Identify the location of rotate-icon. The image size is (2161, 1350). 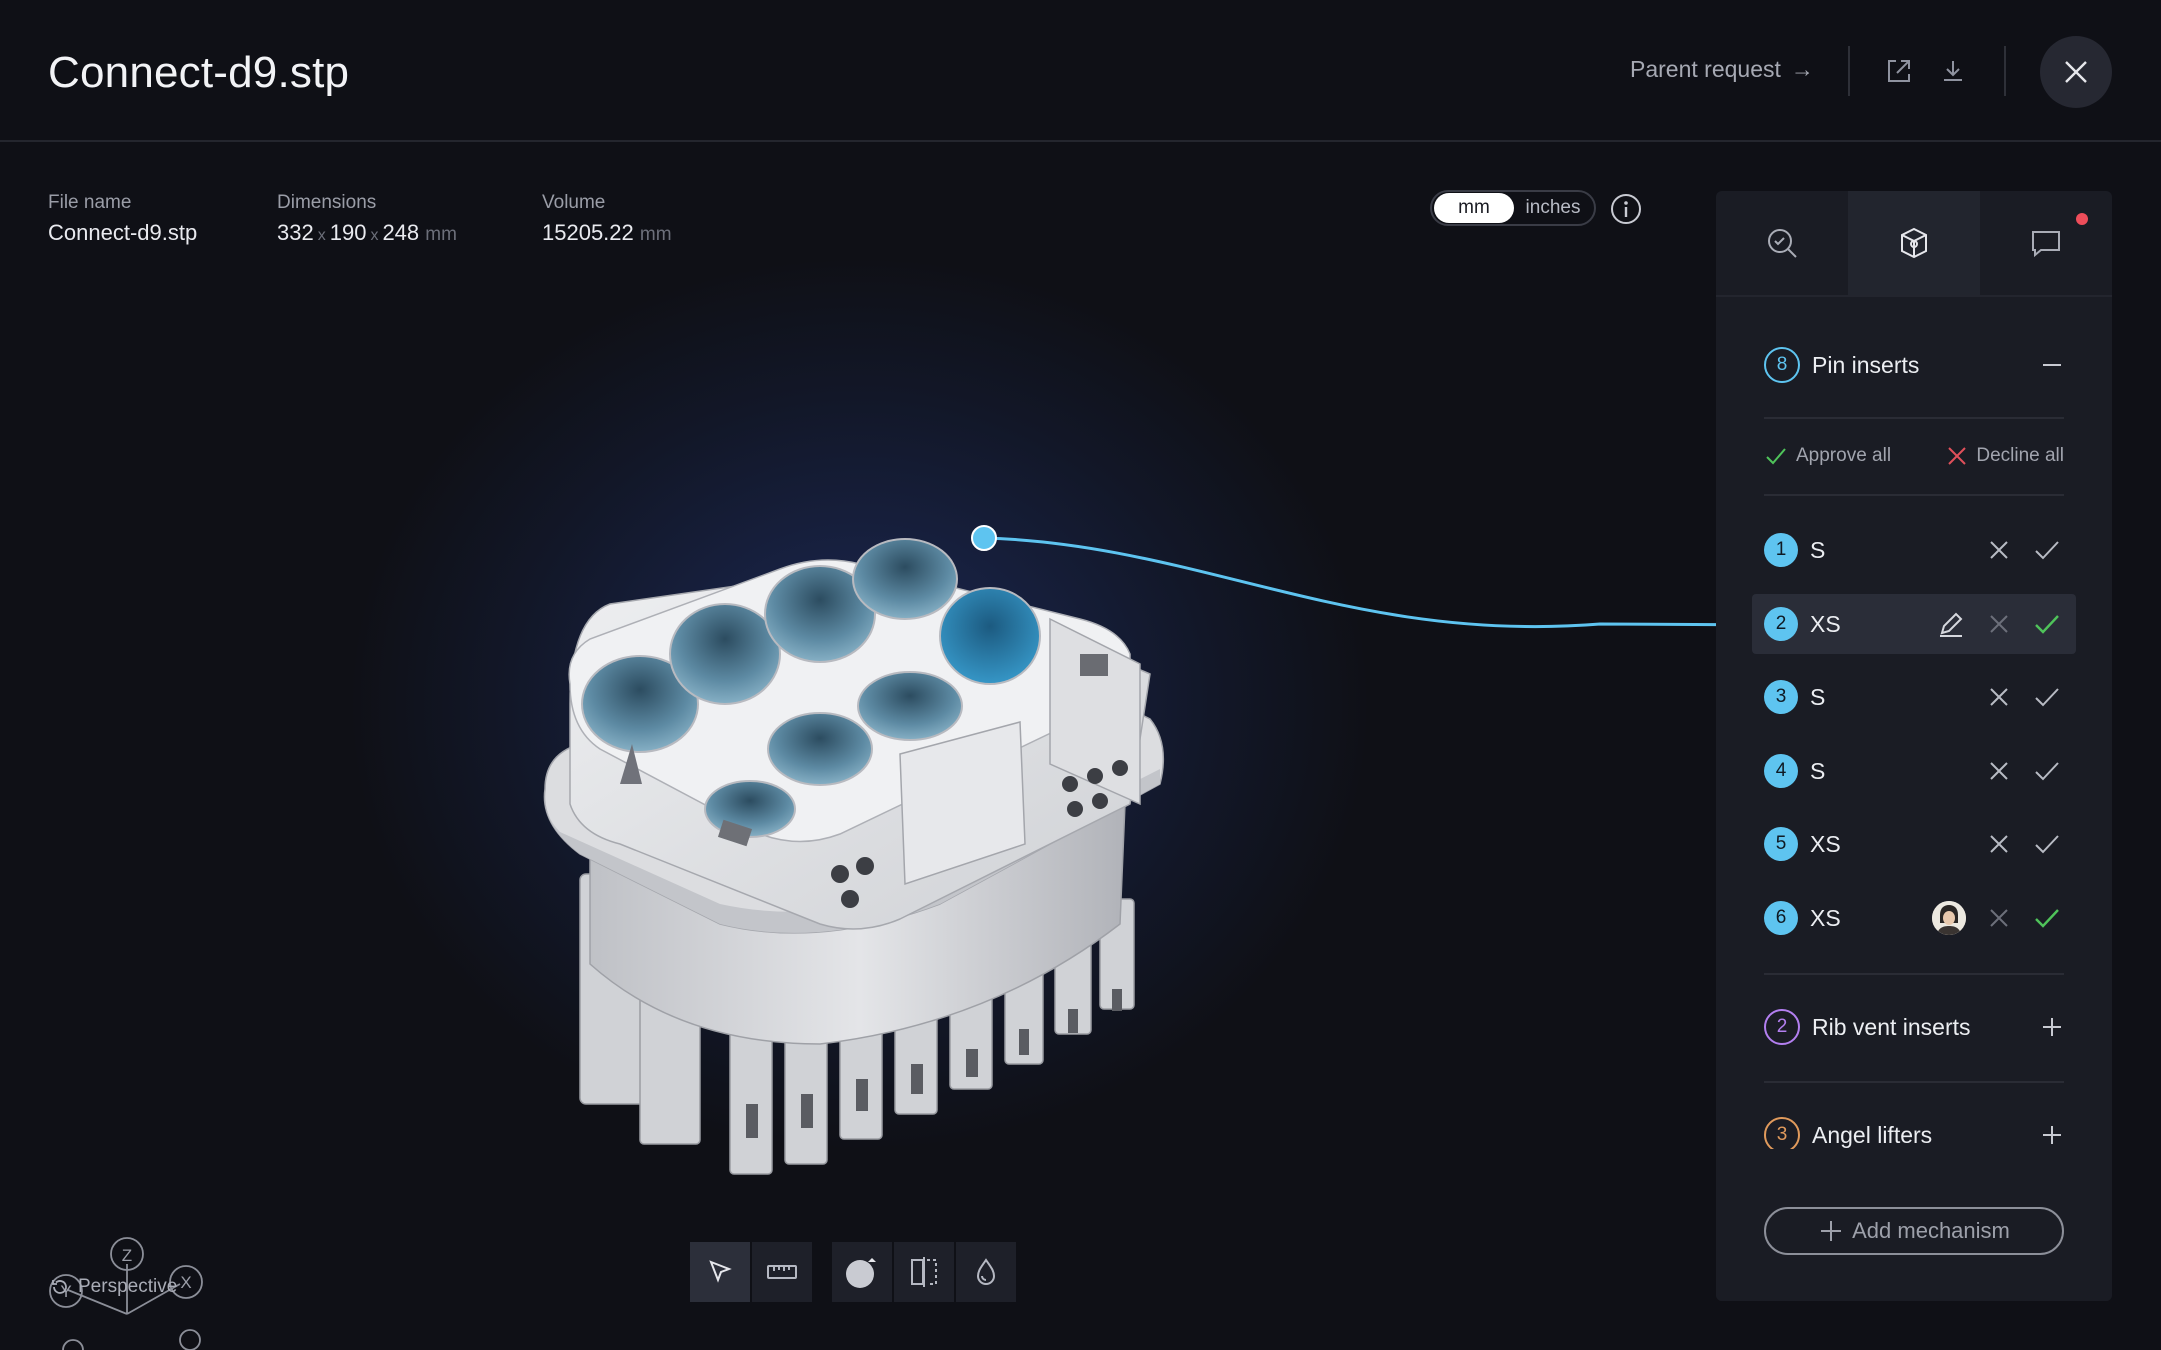
(59, 1287).